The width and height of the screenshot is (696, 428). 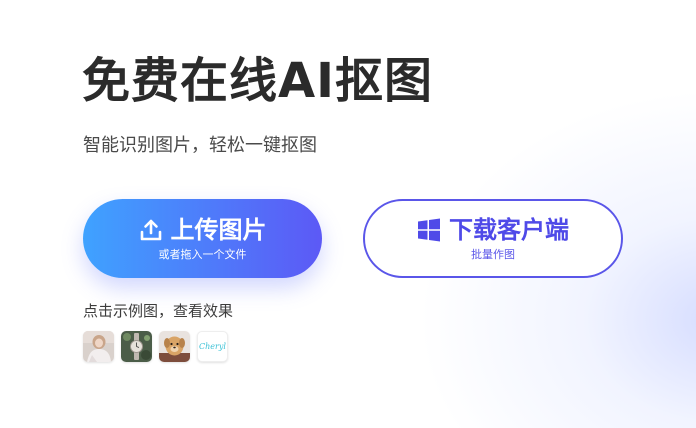 What do you see at coordinates (158, 311) in the screenshot?
I see `examples-label: 点击示例图，查看效果` at bounding box center [158, 311].